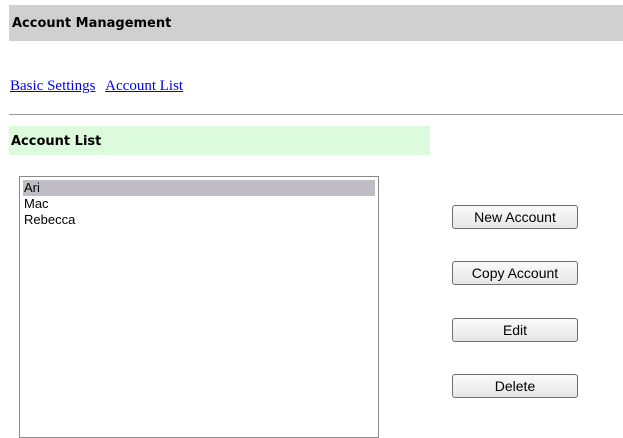 This screenshot has width=623, height=438. What do you see at coordinates (199, 220) in the screenshot?
I see `list-item-rebecca: Rebecca` at bounding box center [199, 220].